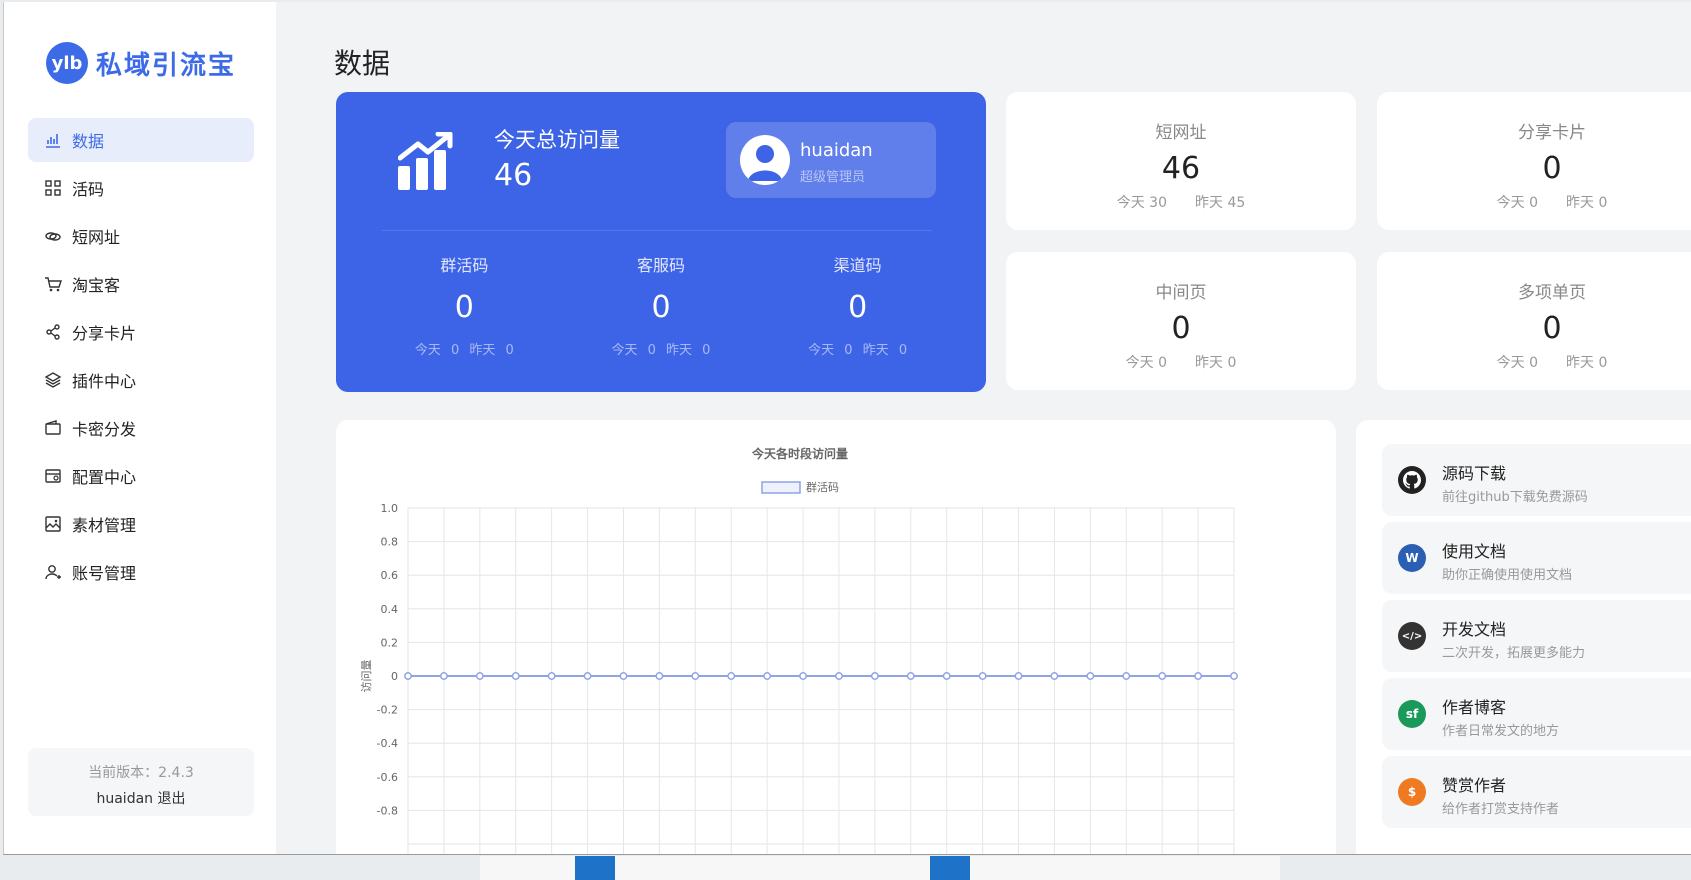 Image resolution: width=1691 pixels, height=880 pixels. I want to click on sidebar-item-plugins: 插件中心, so click(141, 380).